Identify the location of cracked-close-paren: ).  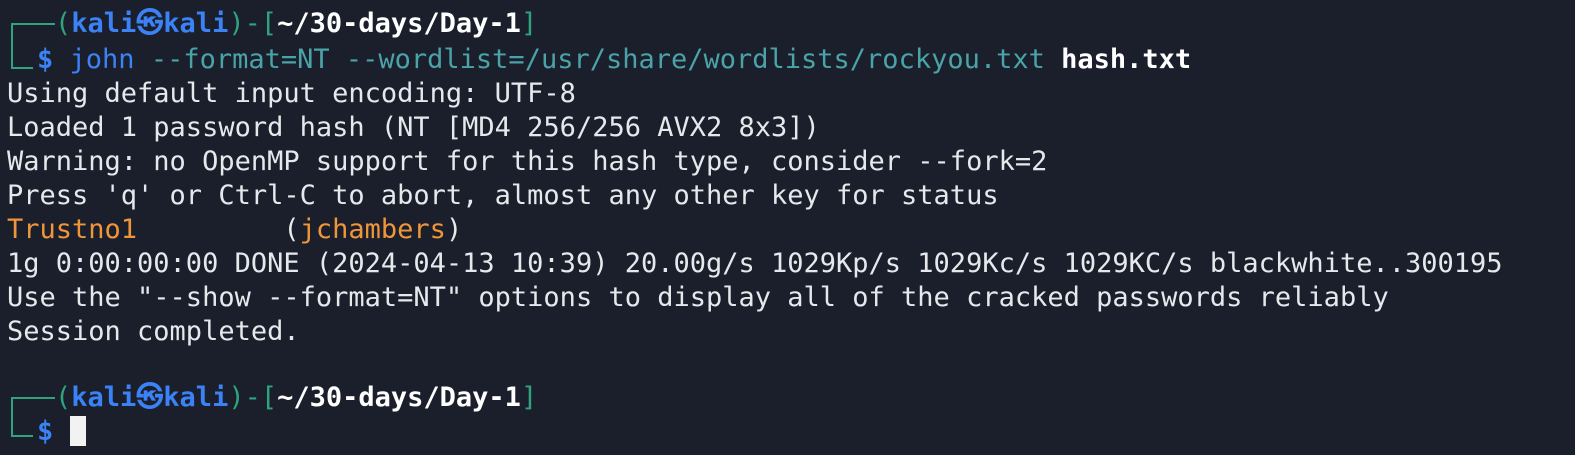
(454, 229).